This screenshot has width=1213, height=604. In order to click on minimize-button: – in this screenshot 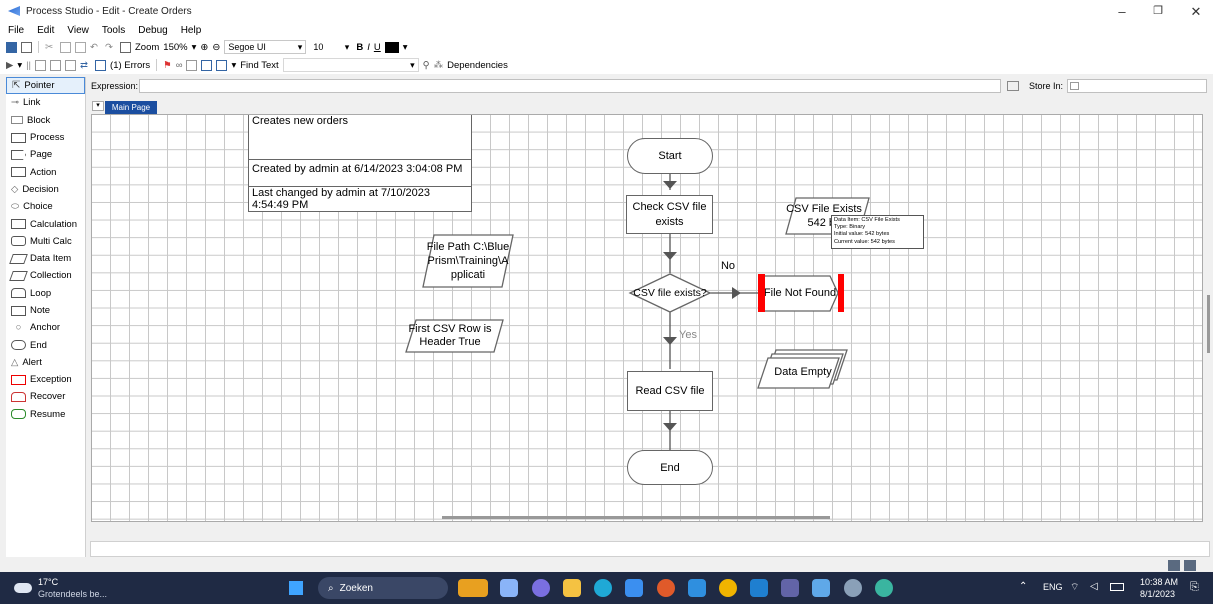, I will do `click(1122, 11)`.